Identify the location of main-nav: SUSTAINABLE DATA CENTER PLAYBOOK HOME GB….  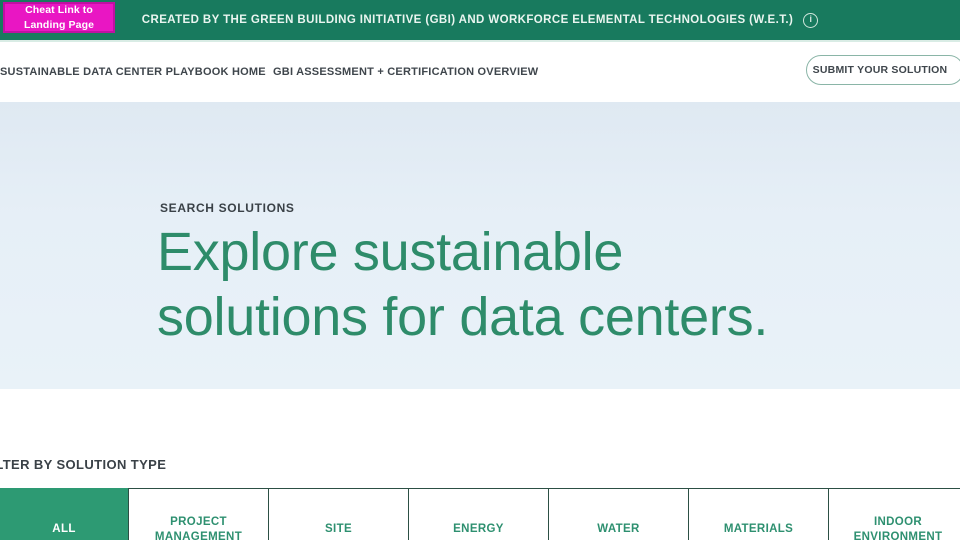
(480, 72).